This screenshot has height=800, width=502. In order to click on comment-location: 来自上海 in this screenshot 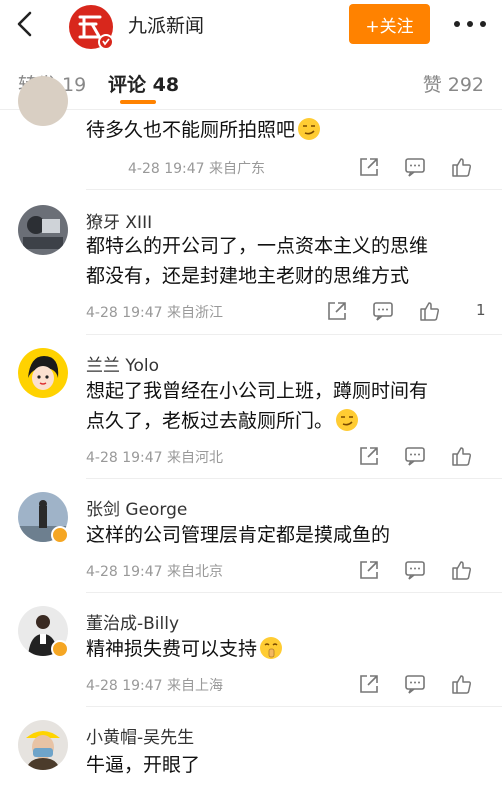, I will do `click(195, 686)`.